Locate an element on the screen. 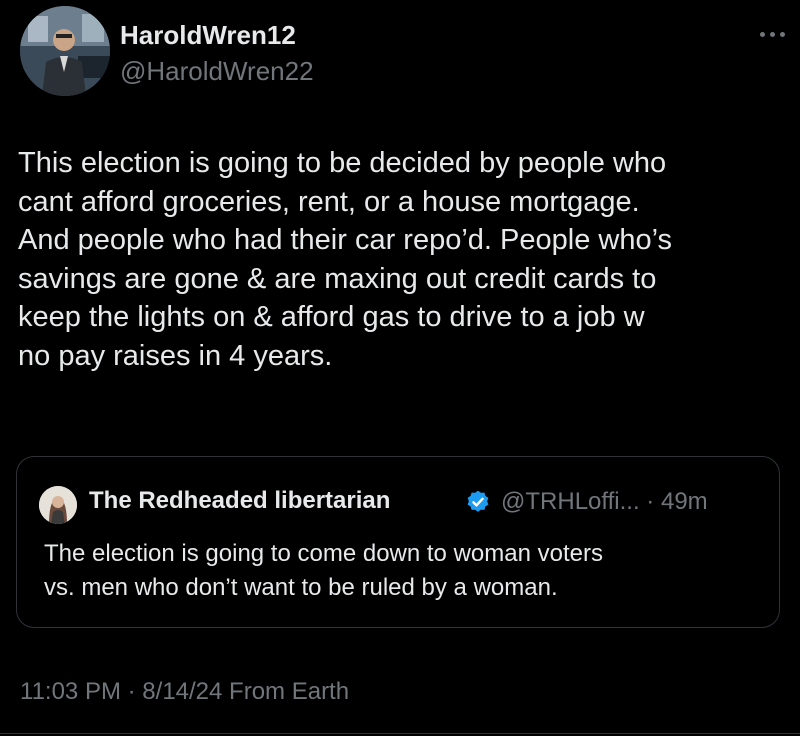  more-options-icon is located at coordinates (772, 34).